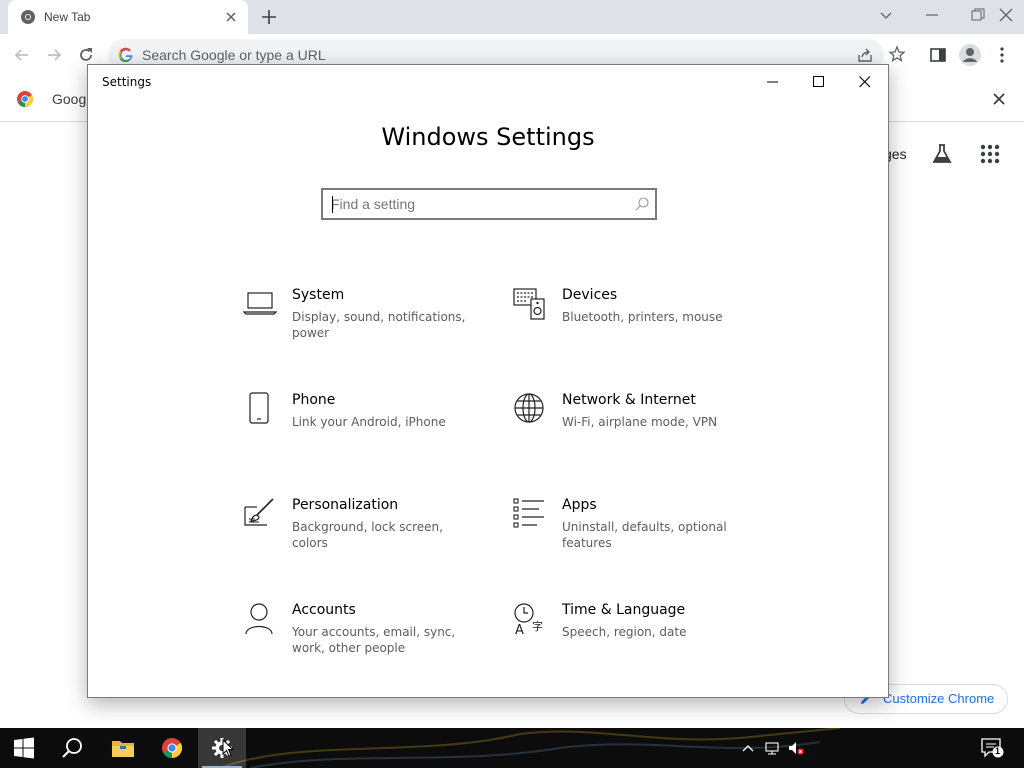 The width and height of the screenshot is (1024, 768). Describe the element at coordinates (579, 505) in the screenshot. I see `category-name: Apps` at that location.